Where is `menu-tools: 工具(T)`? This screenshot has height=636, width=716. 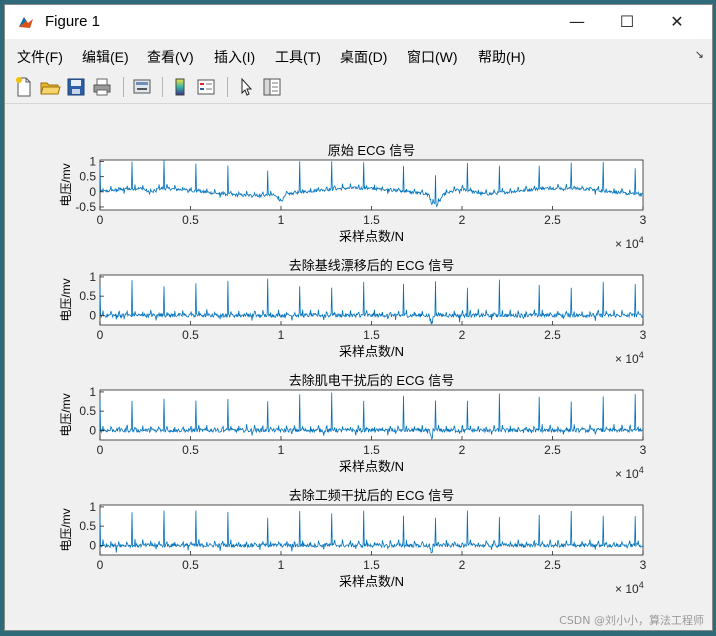 menu-tools: 工具(T) is located at coordinates (298, 57).